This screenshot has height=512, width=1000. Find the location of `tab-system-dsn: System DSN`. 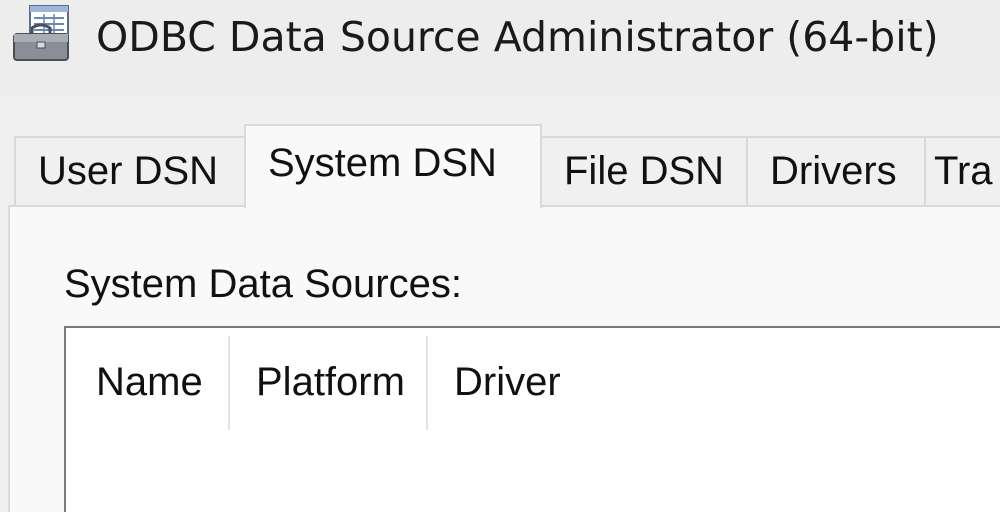

tab-system-dsn: System DSN is located at coordinates (393, 166).